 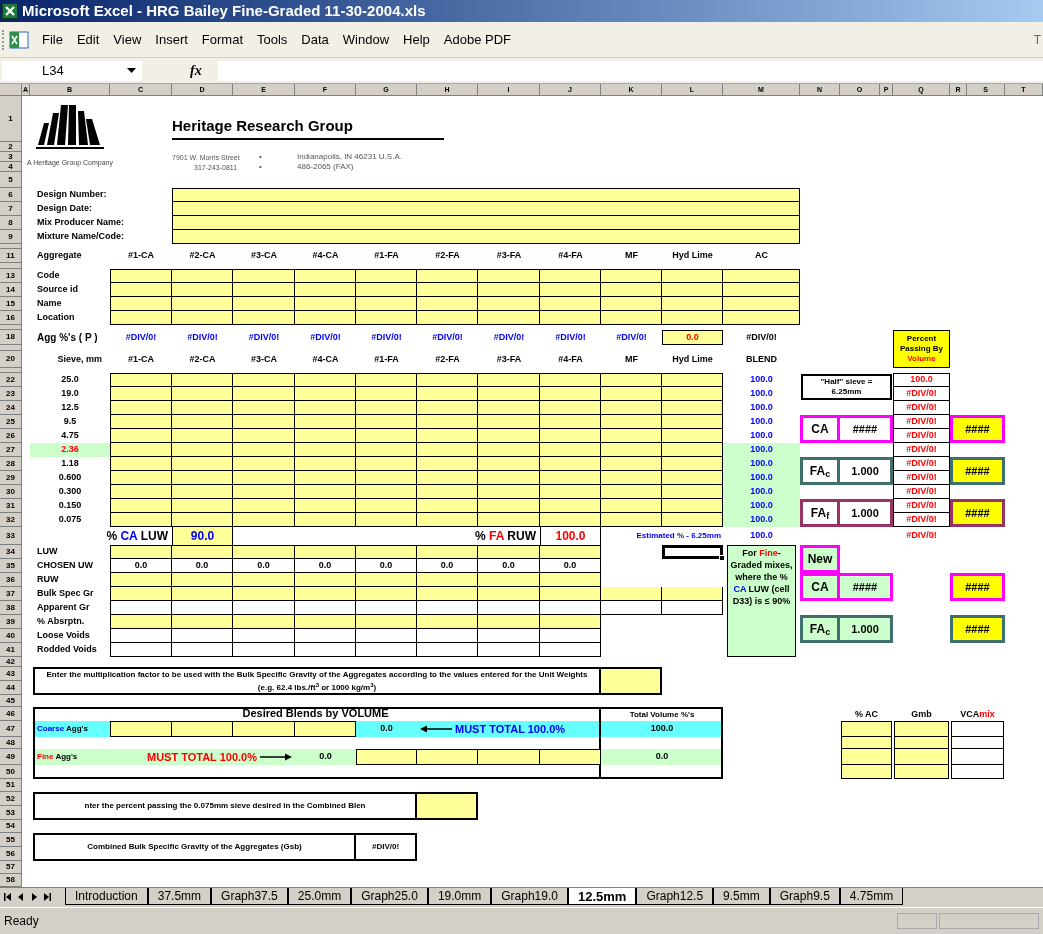 What do you see at coordinates (459, 896) in the screenshot?
I see `sheet-tab: 19.0mm` at bounding box center [459, 896].